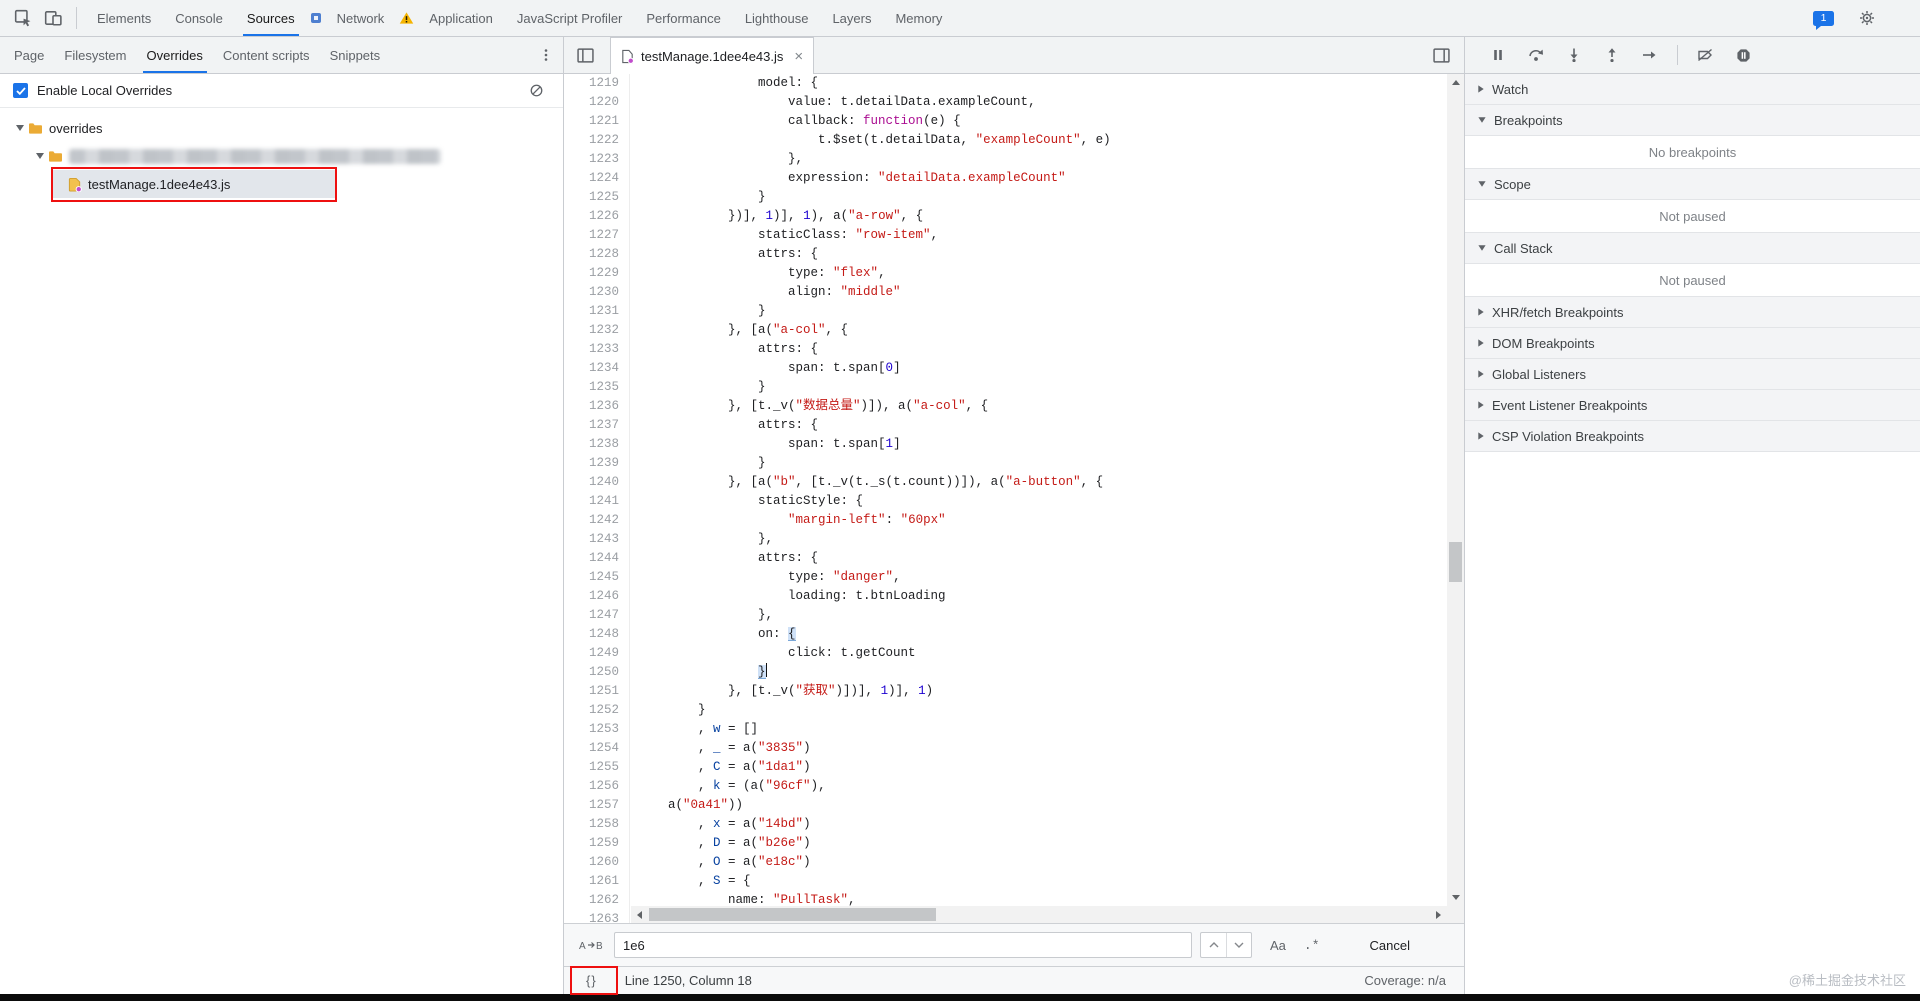 This screenshot has height=1001, width=1920. I want to click on clear-overrides-icon, so click(536, 91).